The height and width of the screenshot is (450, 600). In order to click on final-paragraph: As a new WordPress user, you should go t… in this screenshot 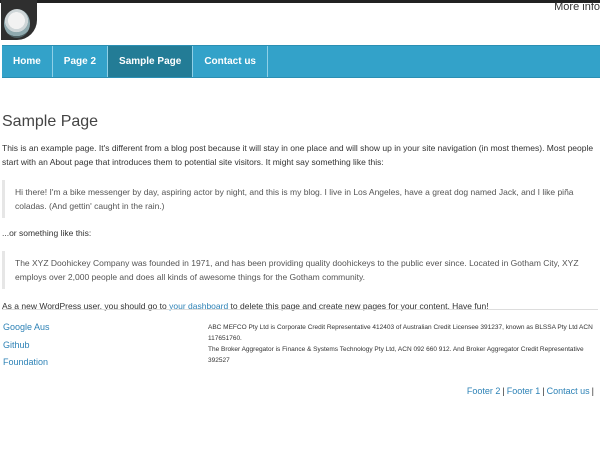, I will do `click(300, 306)`.